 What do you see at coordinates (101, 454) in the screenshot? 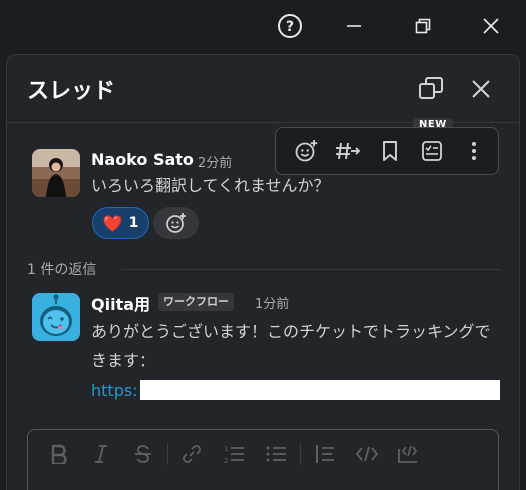
I see `italic-icon` at bounding box center [101, 454].